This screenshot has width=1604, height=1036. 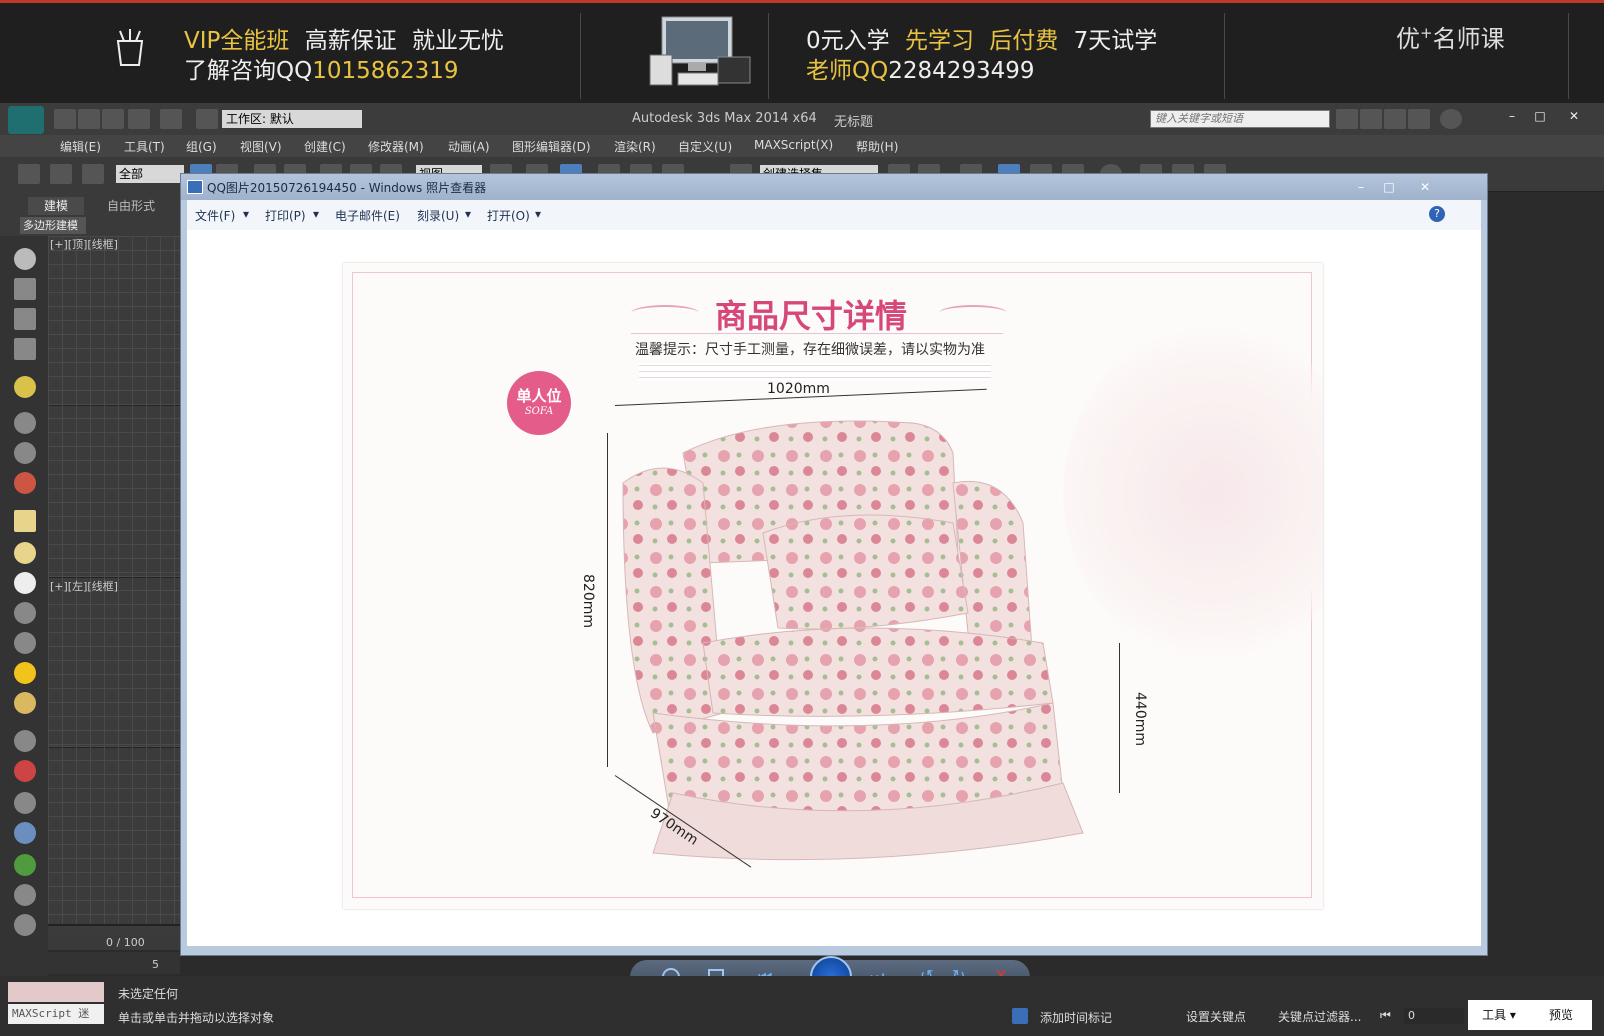 I want to click on track-bar: 5, so click(x=114, y=963).